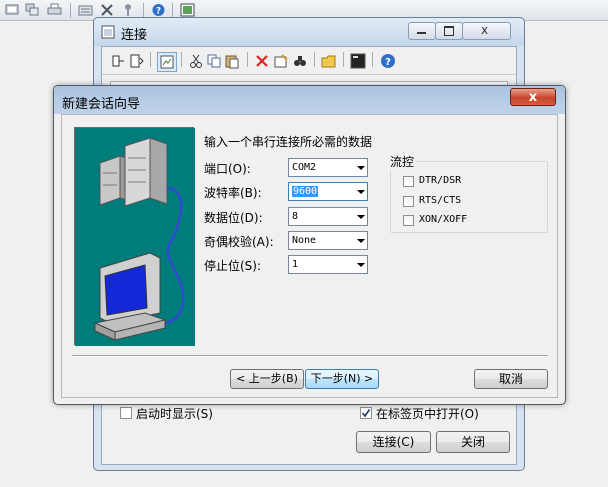 The height and width of the screenshot is (487, 608). I want to click on new-session-icon, so click(12, 10).